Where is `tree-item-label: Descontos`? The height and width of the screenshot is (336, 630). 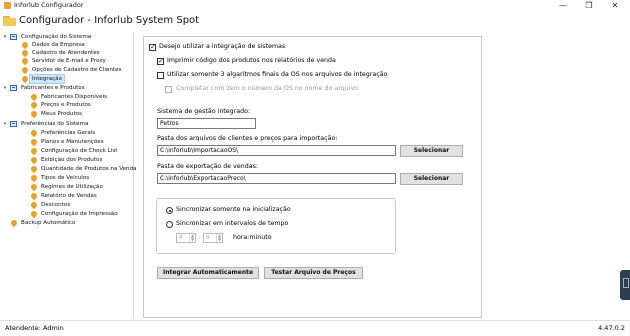 tree-item-label: Descontos is located at coordinates (56, 205).